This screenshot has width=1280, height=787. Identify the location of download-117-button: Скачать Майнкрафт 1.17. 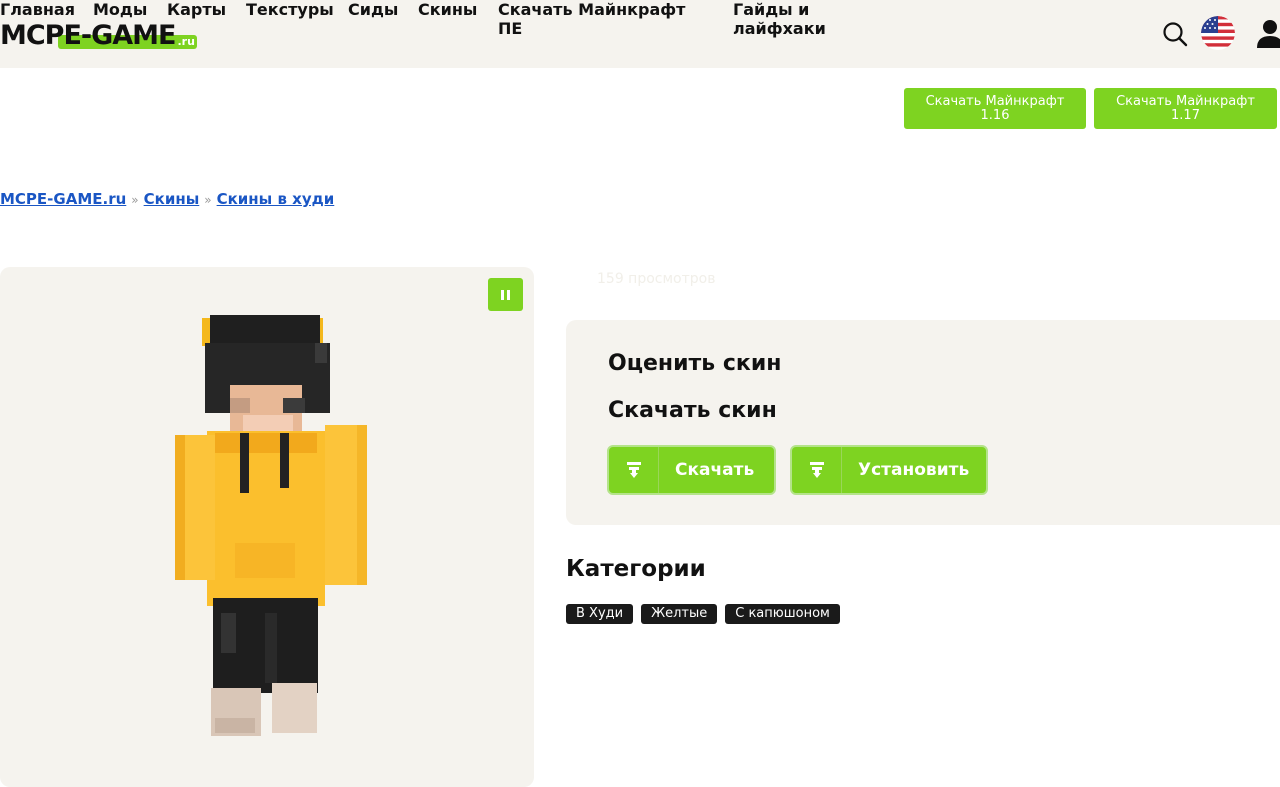
(1185, 108).